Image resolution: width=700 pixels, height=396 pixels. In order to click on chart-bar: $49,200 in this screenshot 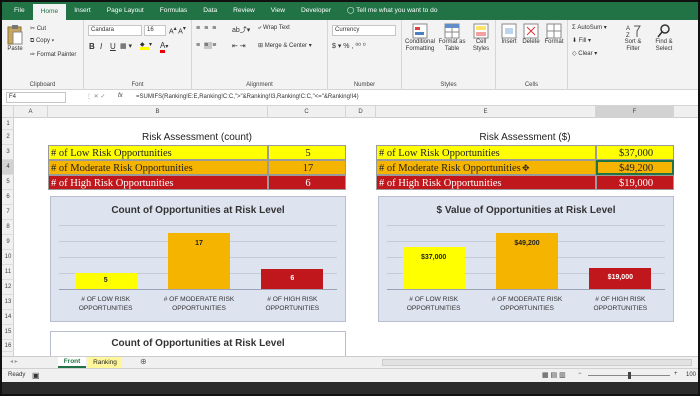, I will do `click(527, 261)`.